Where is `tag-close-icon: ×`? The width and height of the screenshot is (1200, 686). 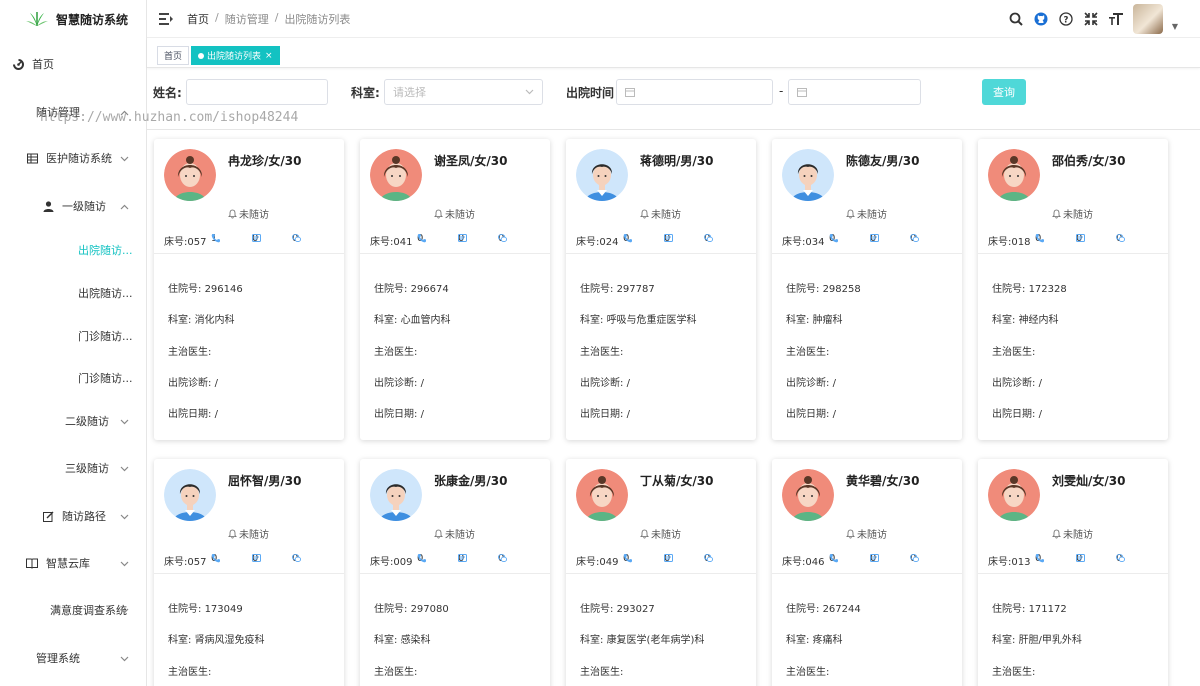 tag-close-icon: × is located at coordinates (269, 56).